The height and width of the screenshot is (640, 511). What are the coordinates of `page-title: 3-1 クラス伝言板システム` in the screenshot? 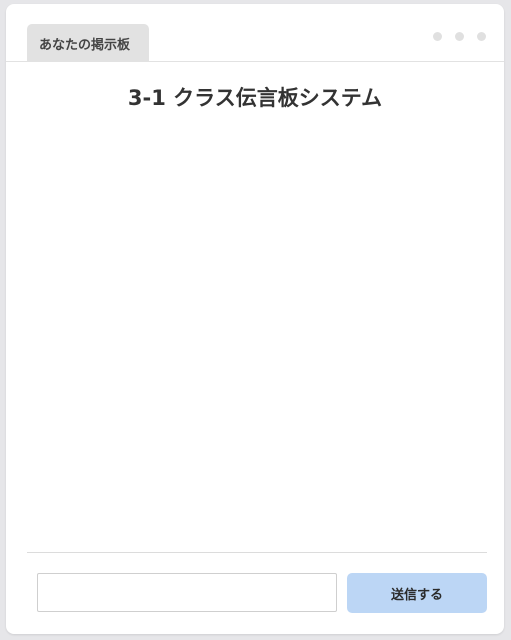 It's located at (255, 98).